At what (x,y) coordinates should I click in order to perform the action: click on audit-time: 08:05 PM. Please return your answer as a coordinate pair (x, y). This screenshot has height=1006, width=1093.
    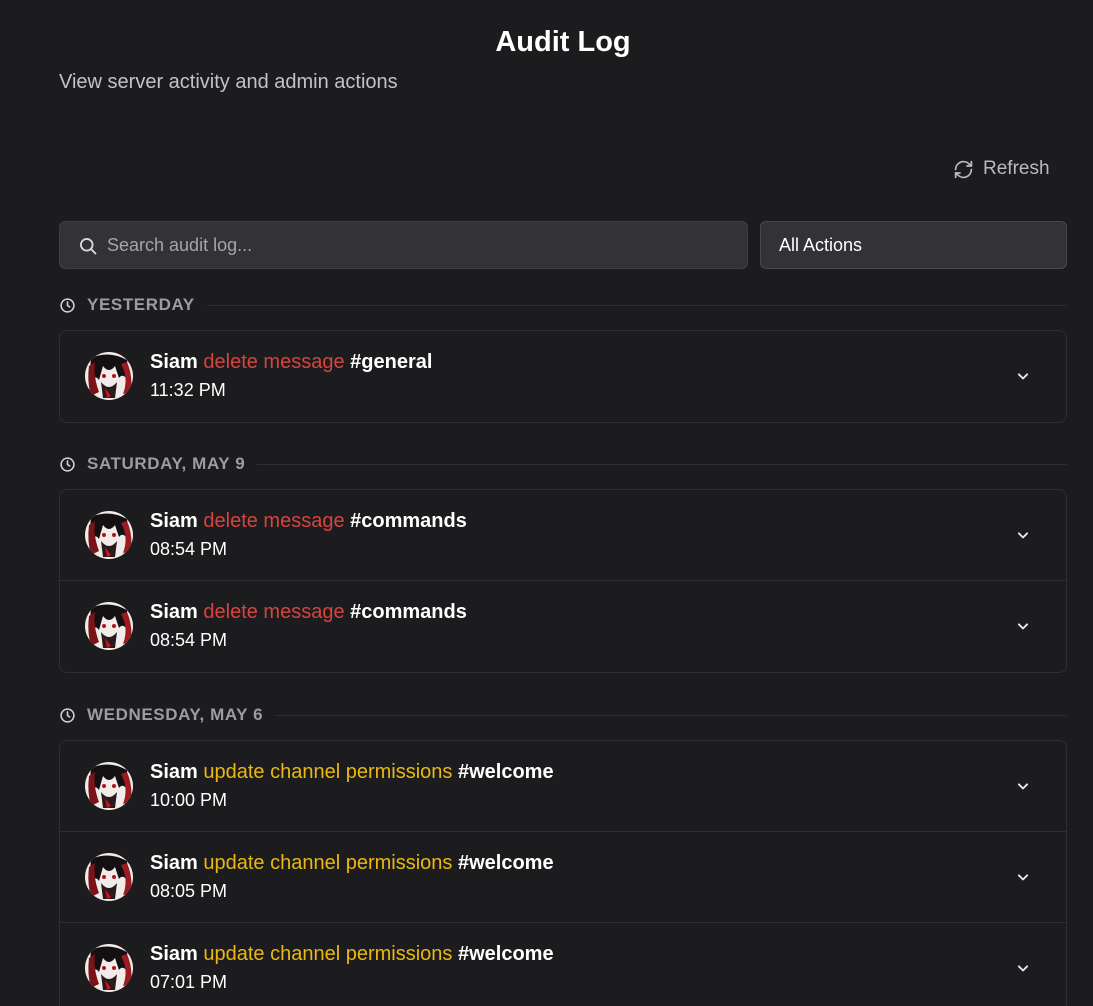
    Looking at the image, I should click on (189, 891).